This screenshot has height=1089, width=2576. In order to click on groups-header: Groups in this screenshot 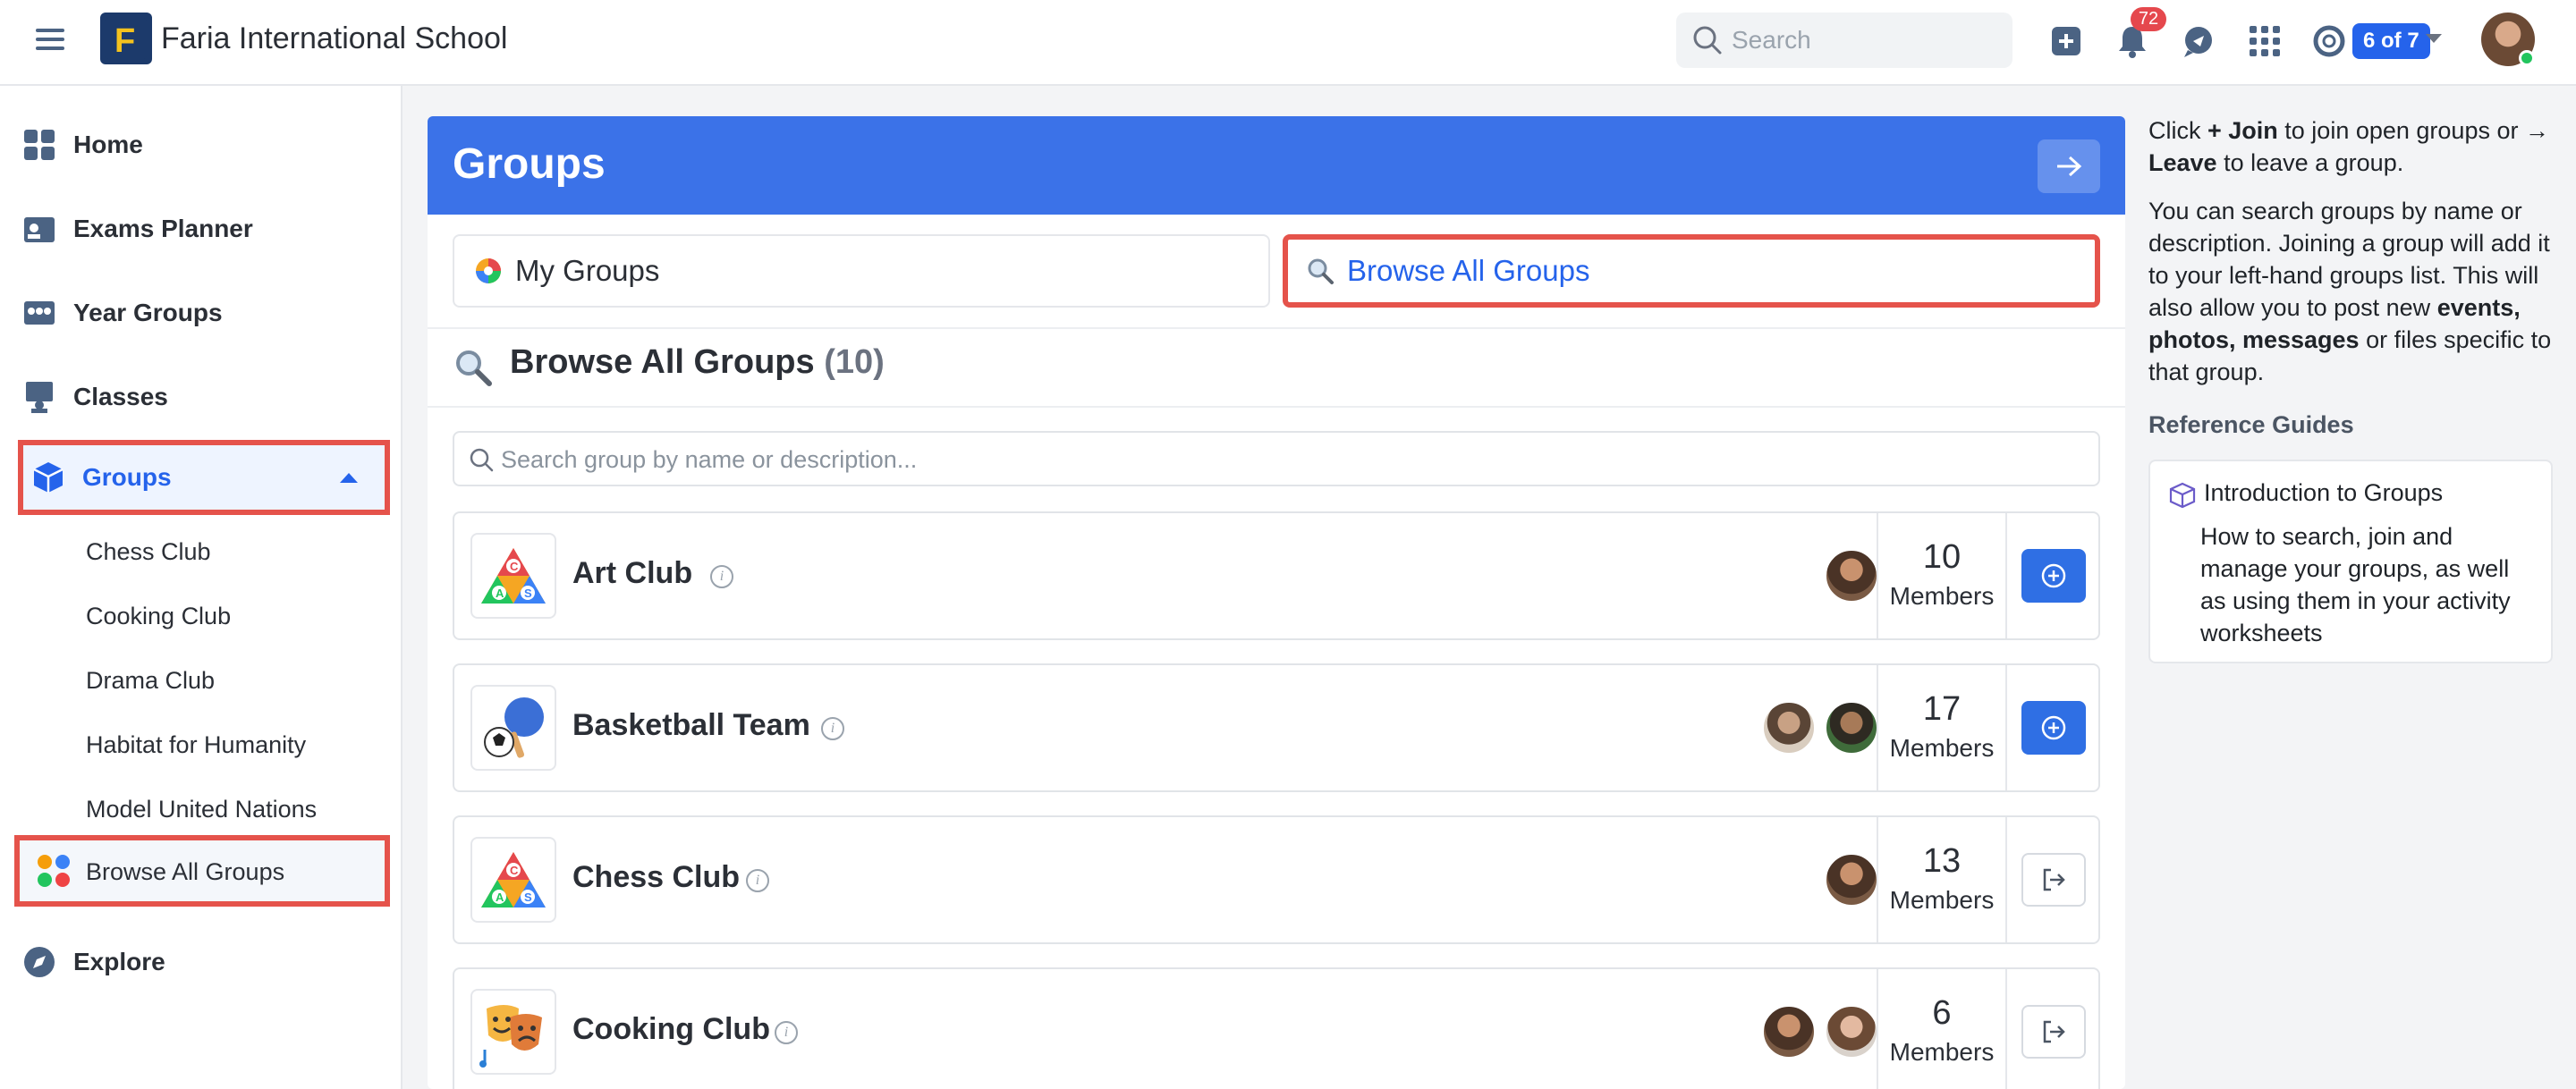, I will do `click(1276, 165)`.